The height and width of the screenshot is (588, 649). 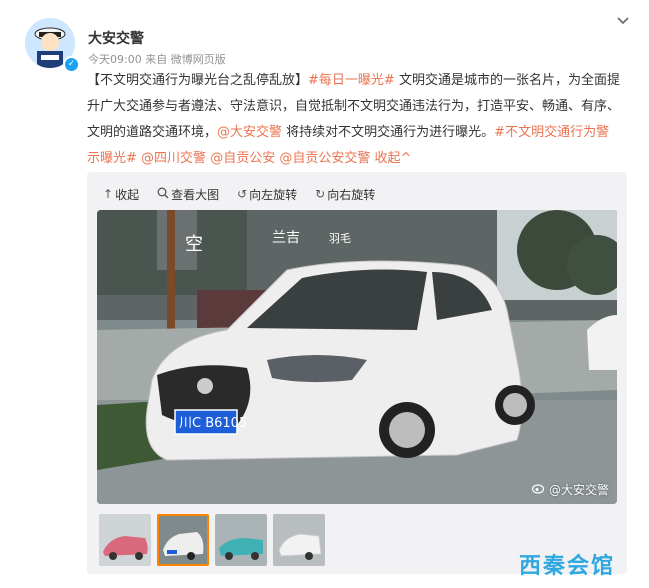 I want to click on collapse-text-label: 收起, so click(x=387, y=158).